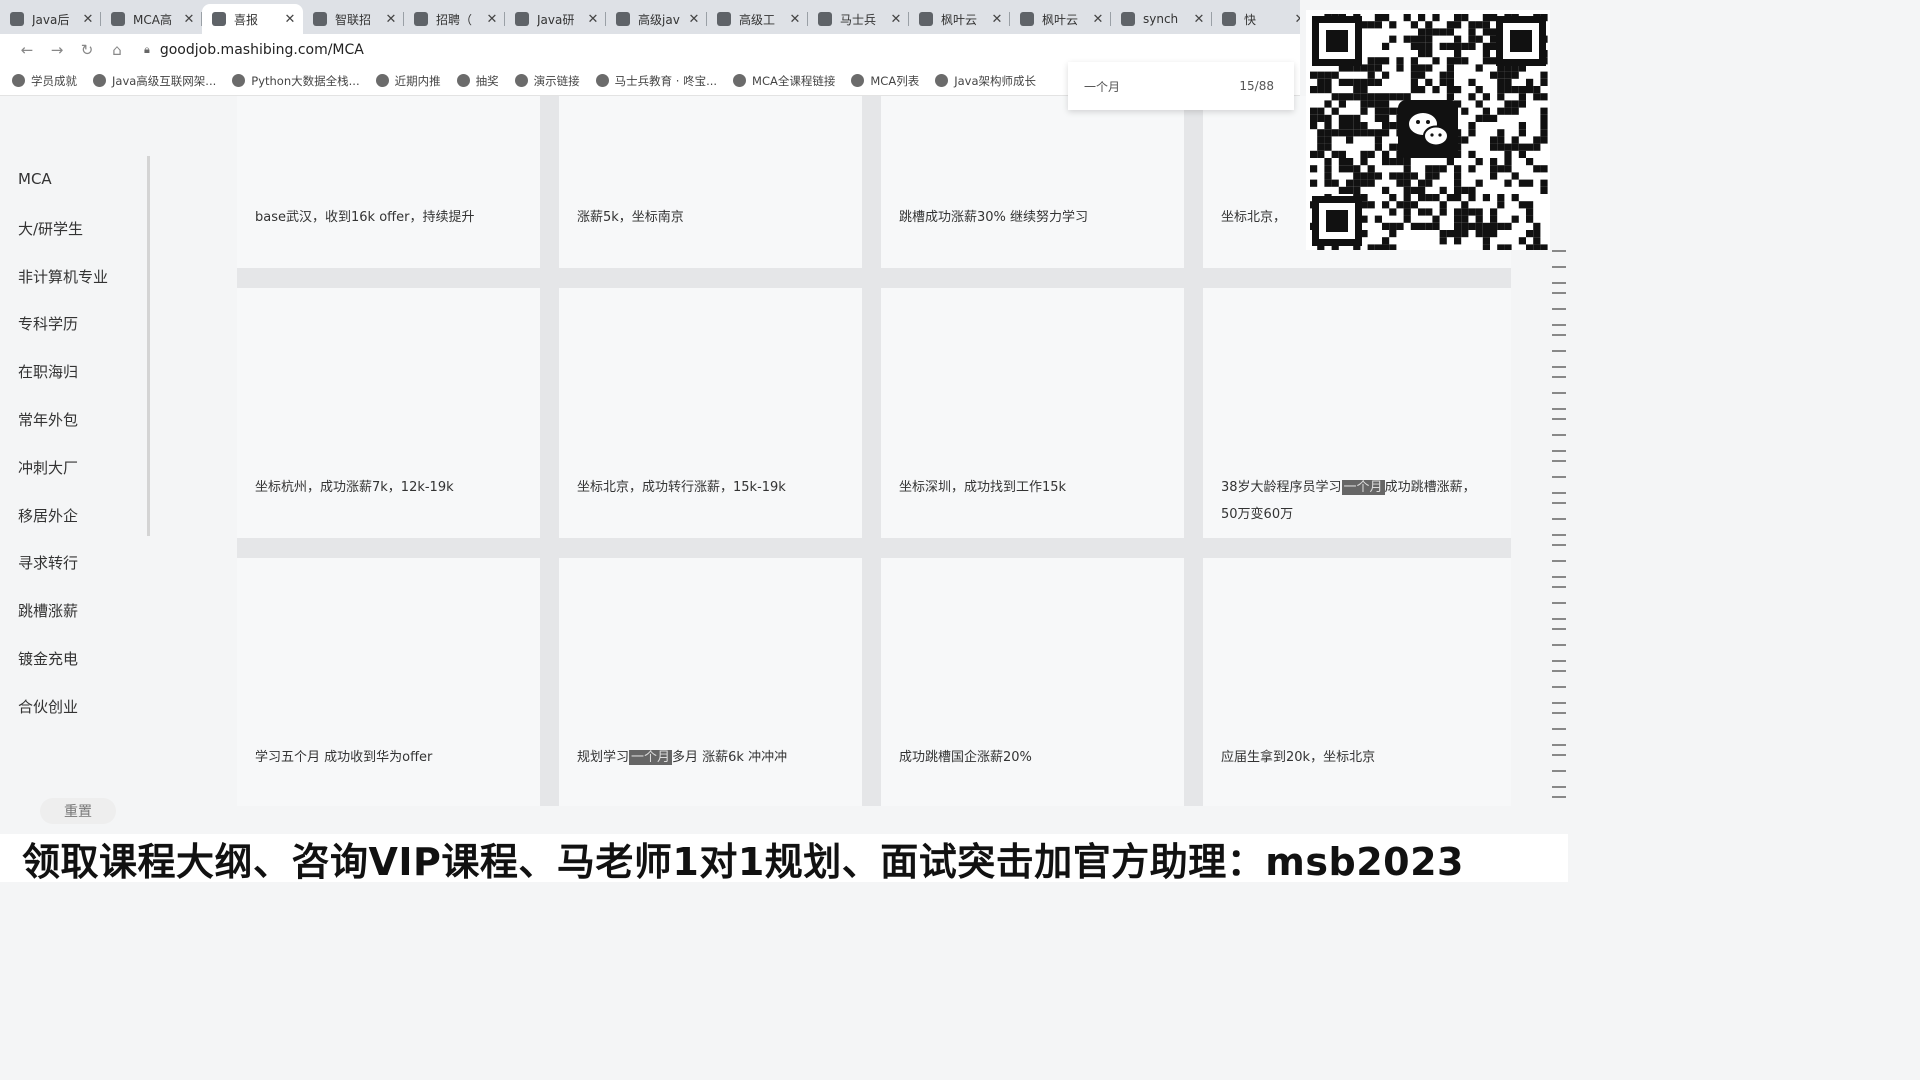  I want to click on tab-title: 喜报, so click(246, 19).